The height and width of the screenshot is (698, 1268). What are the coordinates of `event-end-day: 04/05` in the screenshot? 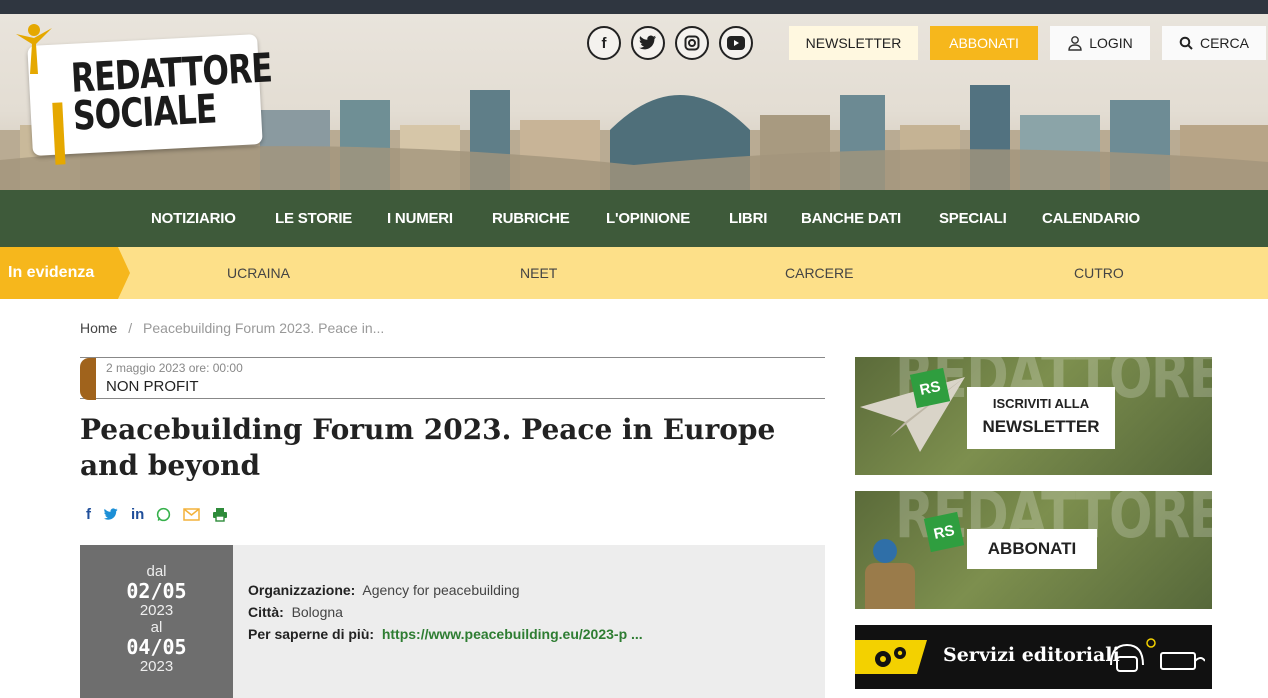 It's located at (156, 647).